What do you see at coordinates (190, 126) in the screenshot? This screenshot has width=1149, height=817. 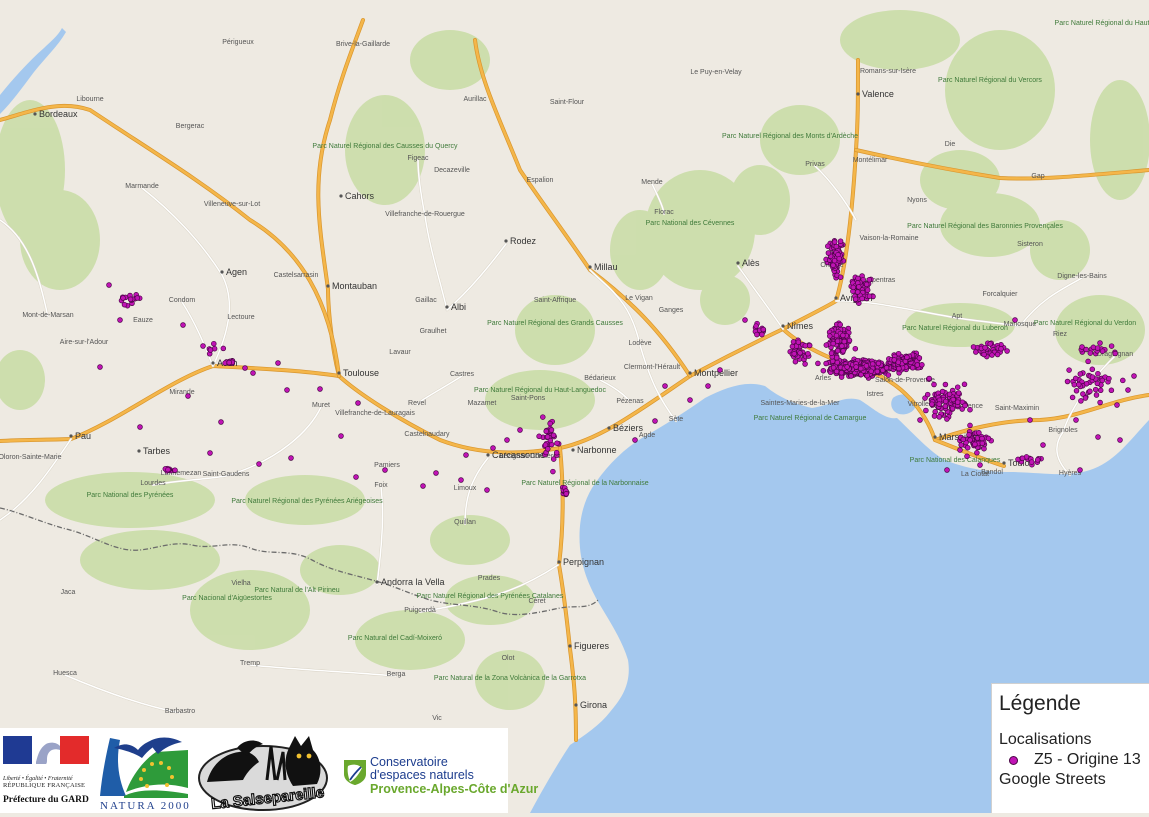 I see `place-label: Bergerac` at bounding box center [190, 126].